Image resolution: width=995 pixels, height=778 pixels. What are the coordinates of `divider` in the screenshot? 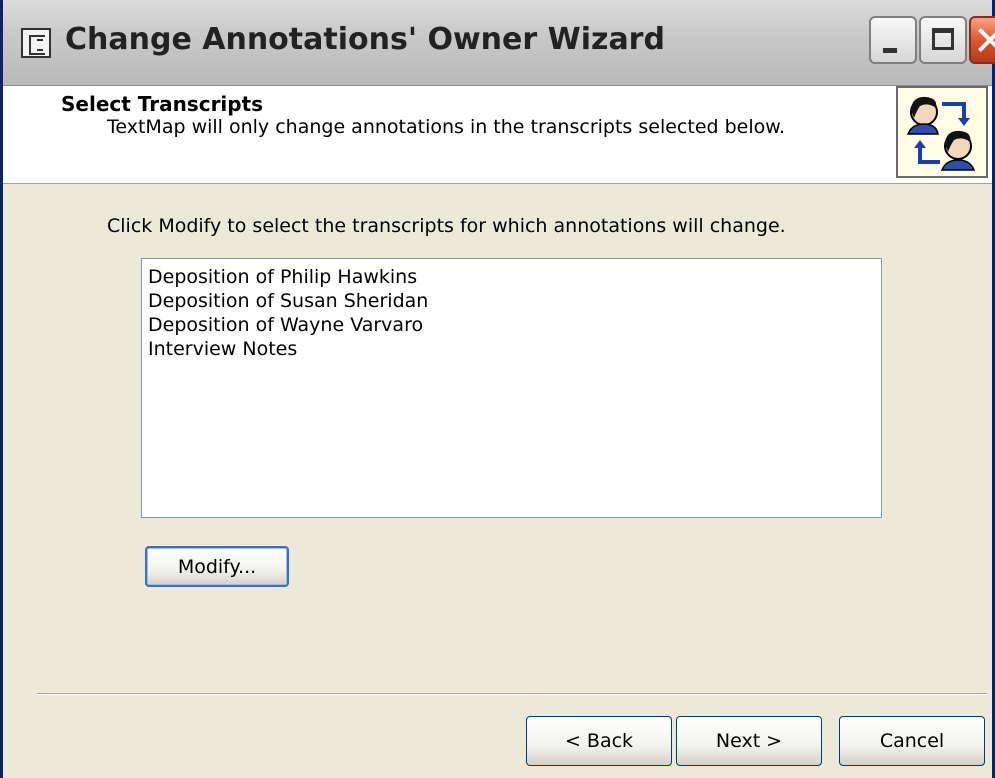 It's located at (512, 694).